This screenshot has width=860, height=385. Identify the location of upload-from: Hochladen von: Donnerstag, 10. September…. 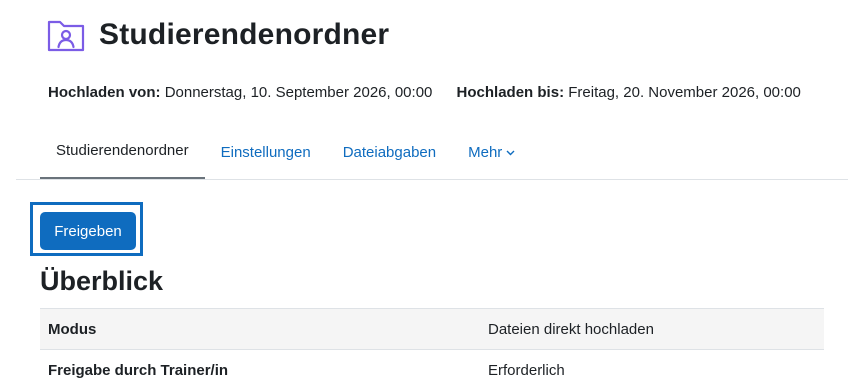
(240, 92).